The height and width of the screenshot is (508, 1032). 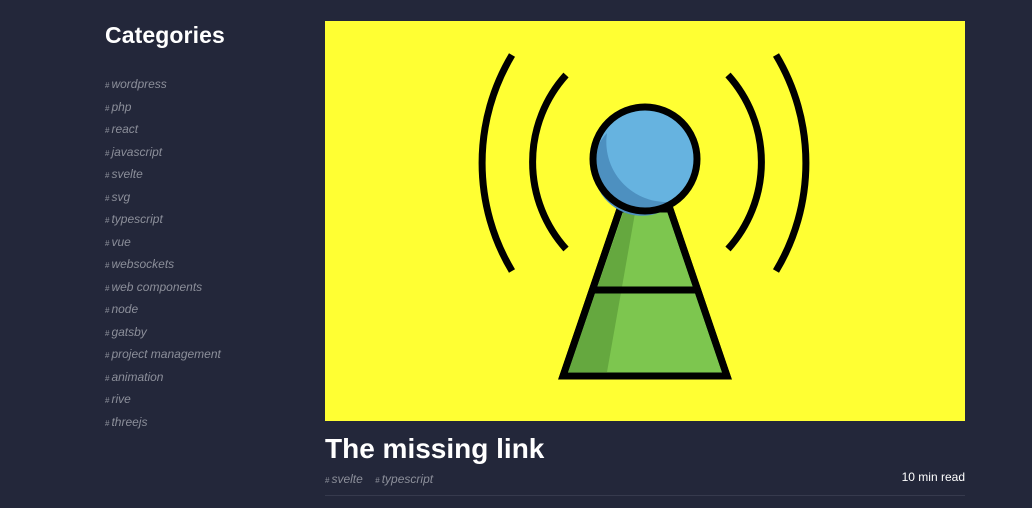 What do you see at coordinates (205, 174) in the screenshot?
I see `category-item: # svelte` at bounding box center [205, 174].